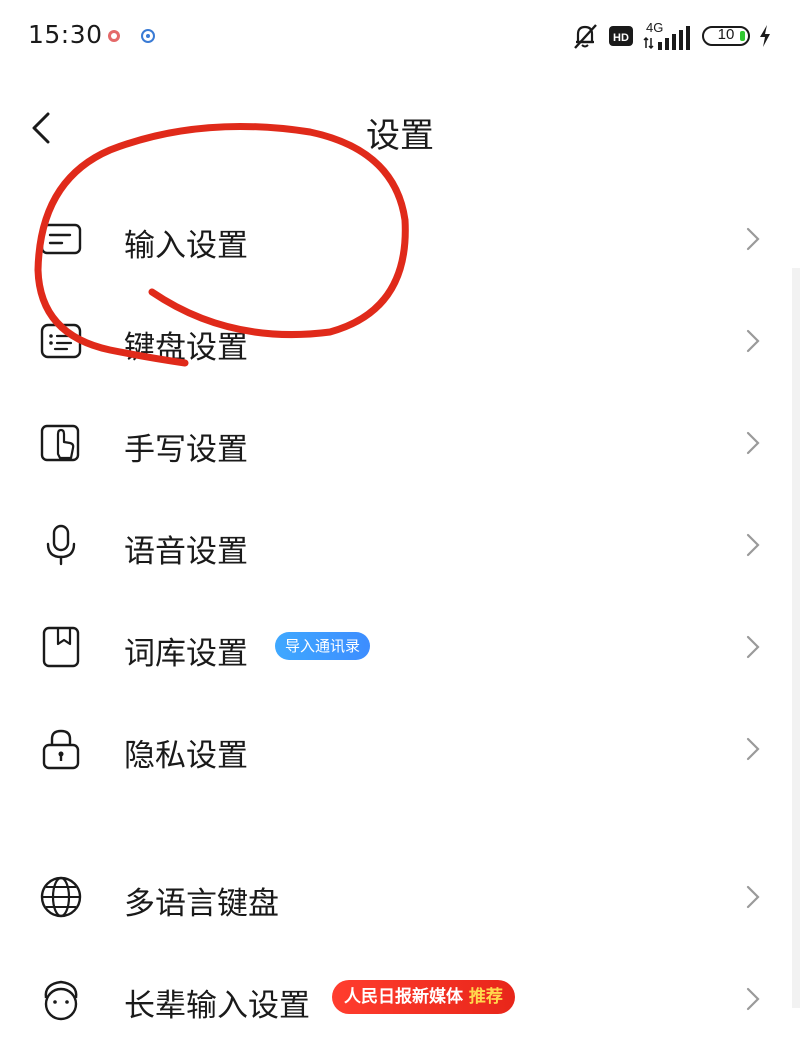  What do you see at coordinates (201, 904) in the screenshot?
I see `settings-item-label: 多语言键盘` at bounding box center [201, 904].